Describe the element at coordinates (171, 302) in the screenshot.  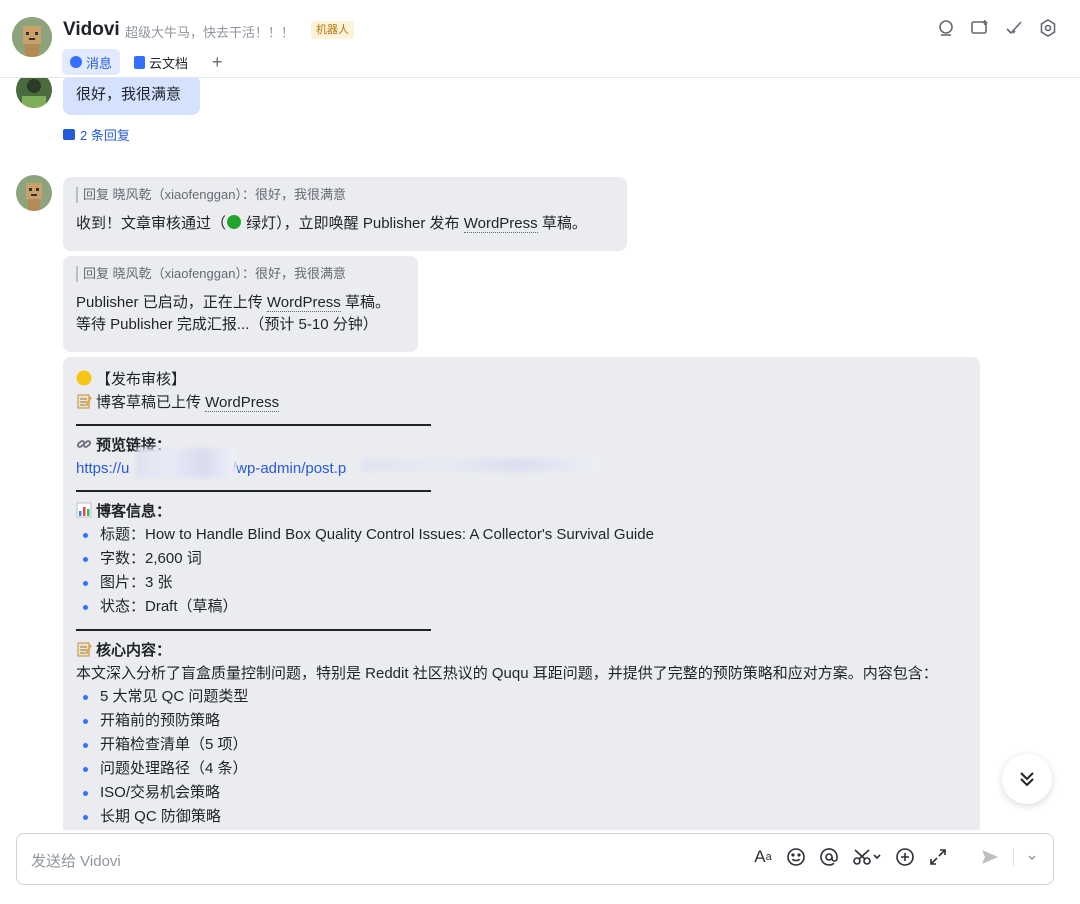
I see `message-text-part: Publisher 已启动，正在上传` at that location.